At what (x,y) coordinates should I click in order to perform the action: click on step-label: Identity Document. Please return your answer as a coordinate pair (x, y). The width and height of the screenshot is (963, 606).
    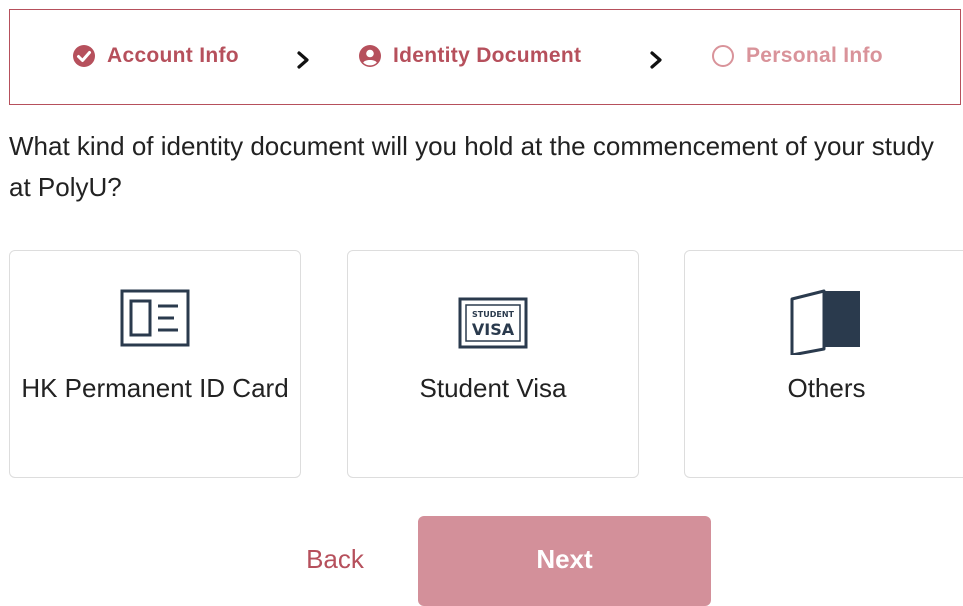
    Looking at the image, I should click on (487, 55).